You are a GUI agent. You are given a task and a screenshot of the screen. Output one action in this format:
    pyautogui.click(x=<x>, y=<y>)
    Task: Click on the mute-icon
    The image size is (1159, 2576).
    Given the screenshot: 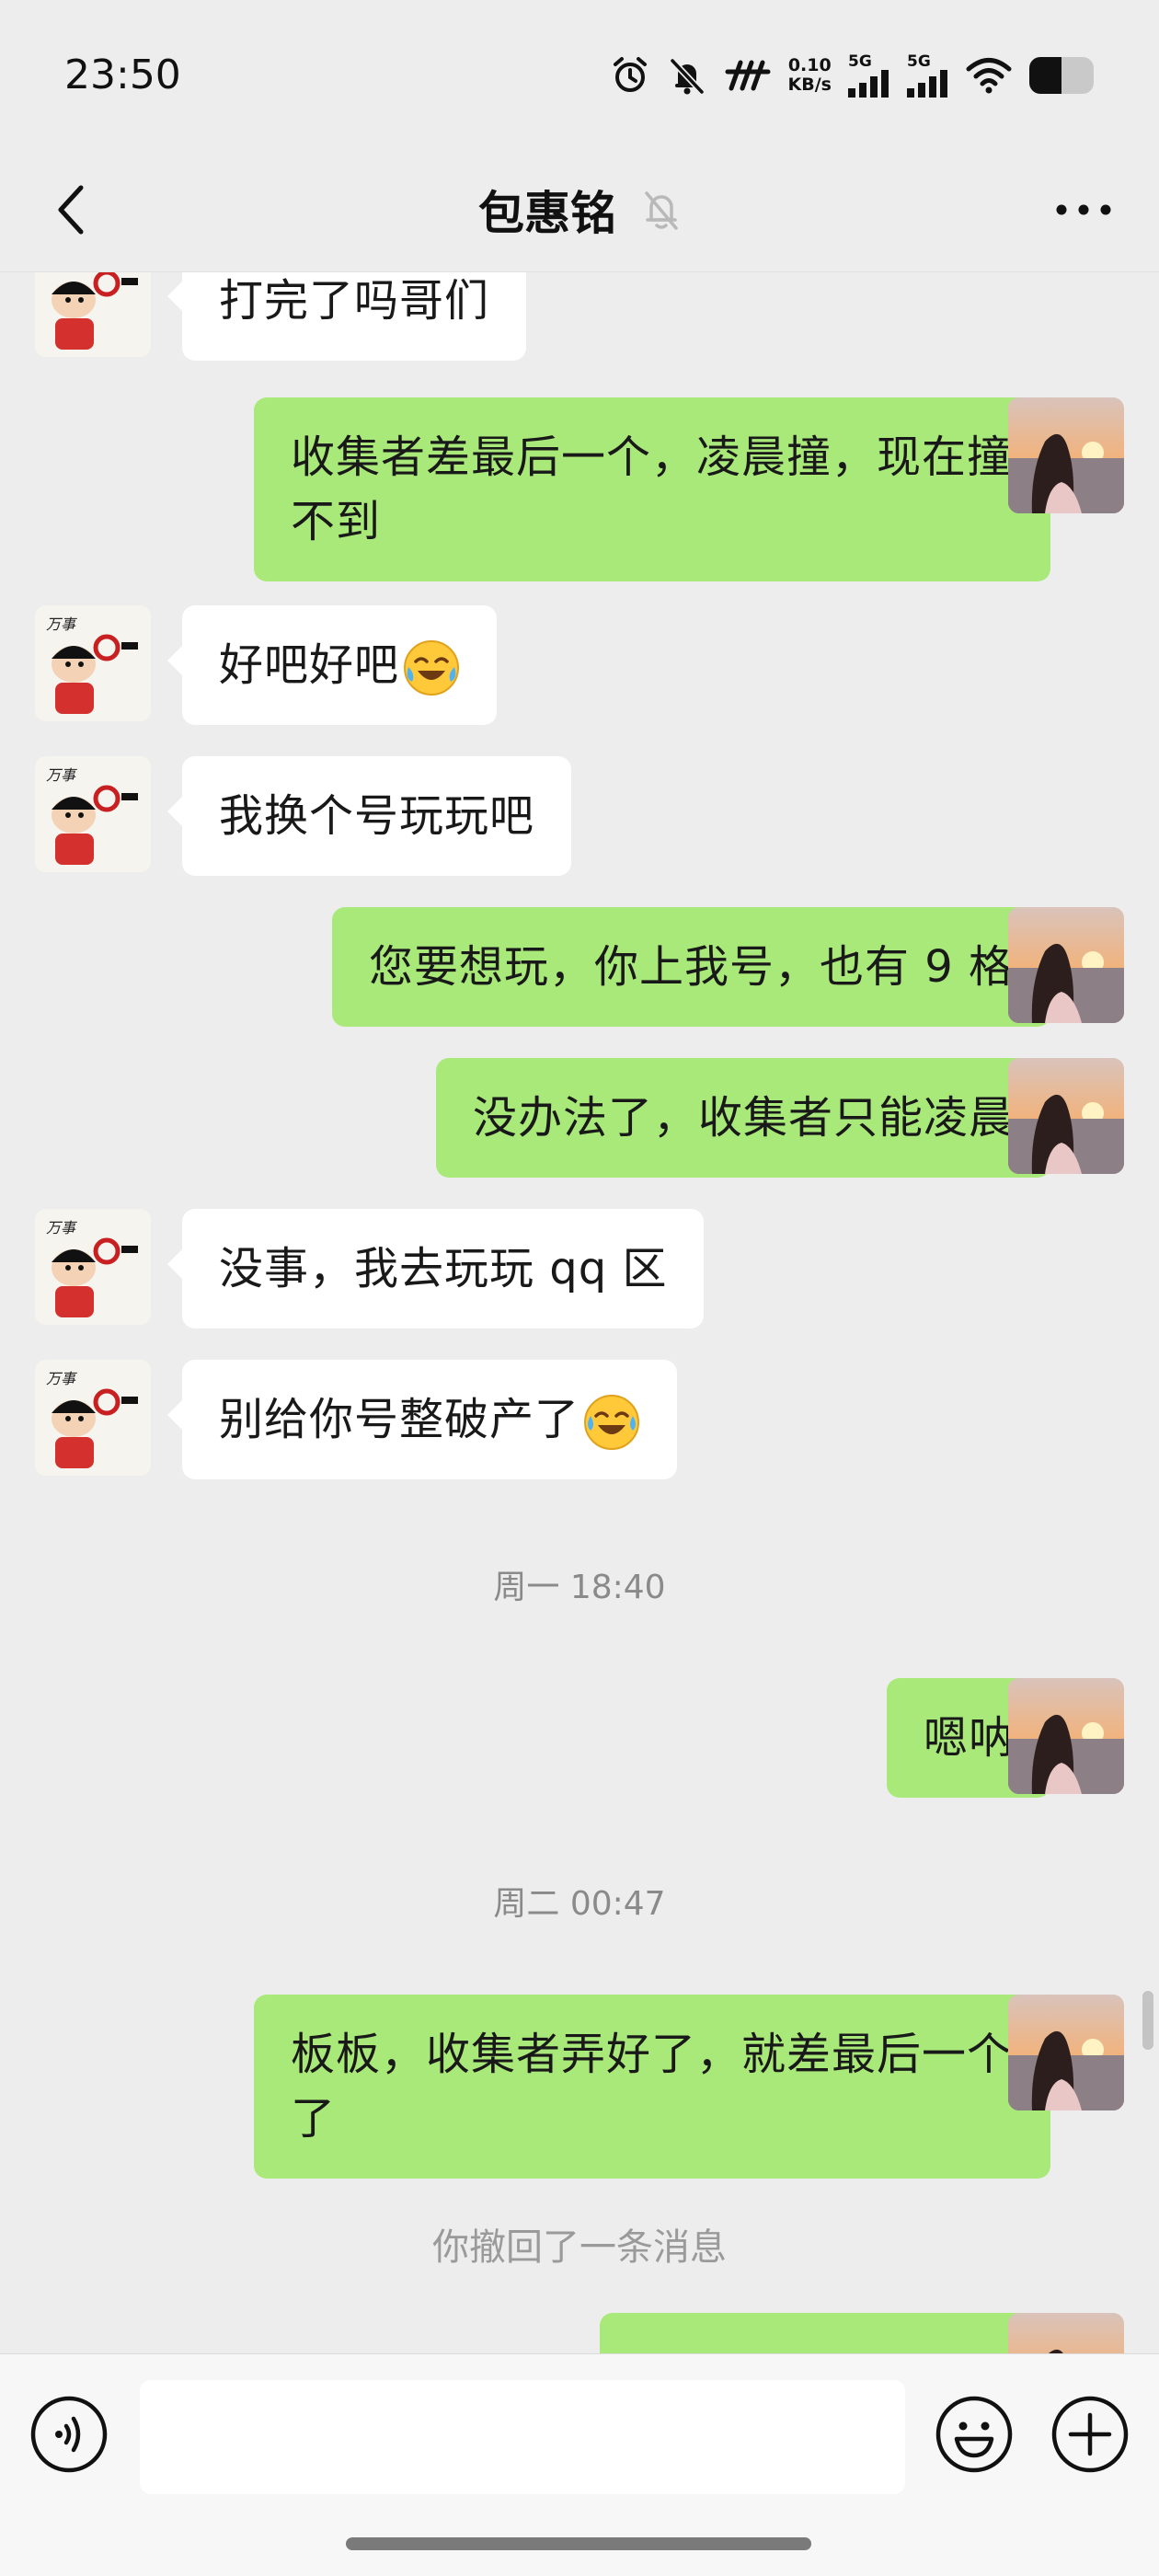 What is the action you would take?
    pyautogui.click(x=661, y=210)
    